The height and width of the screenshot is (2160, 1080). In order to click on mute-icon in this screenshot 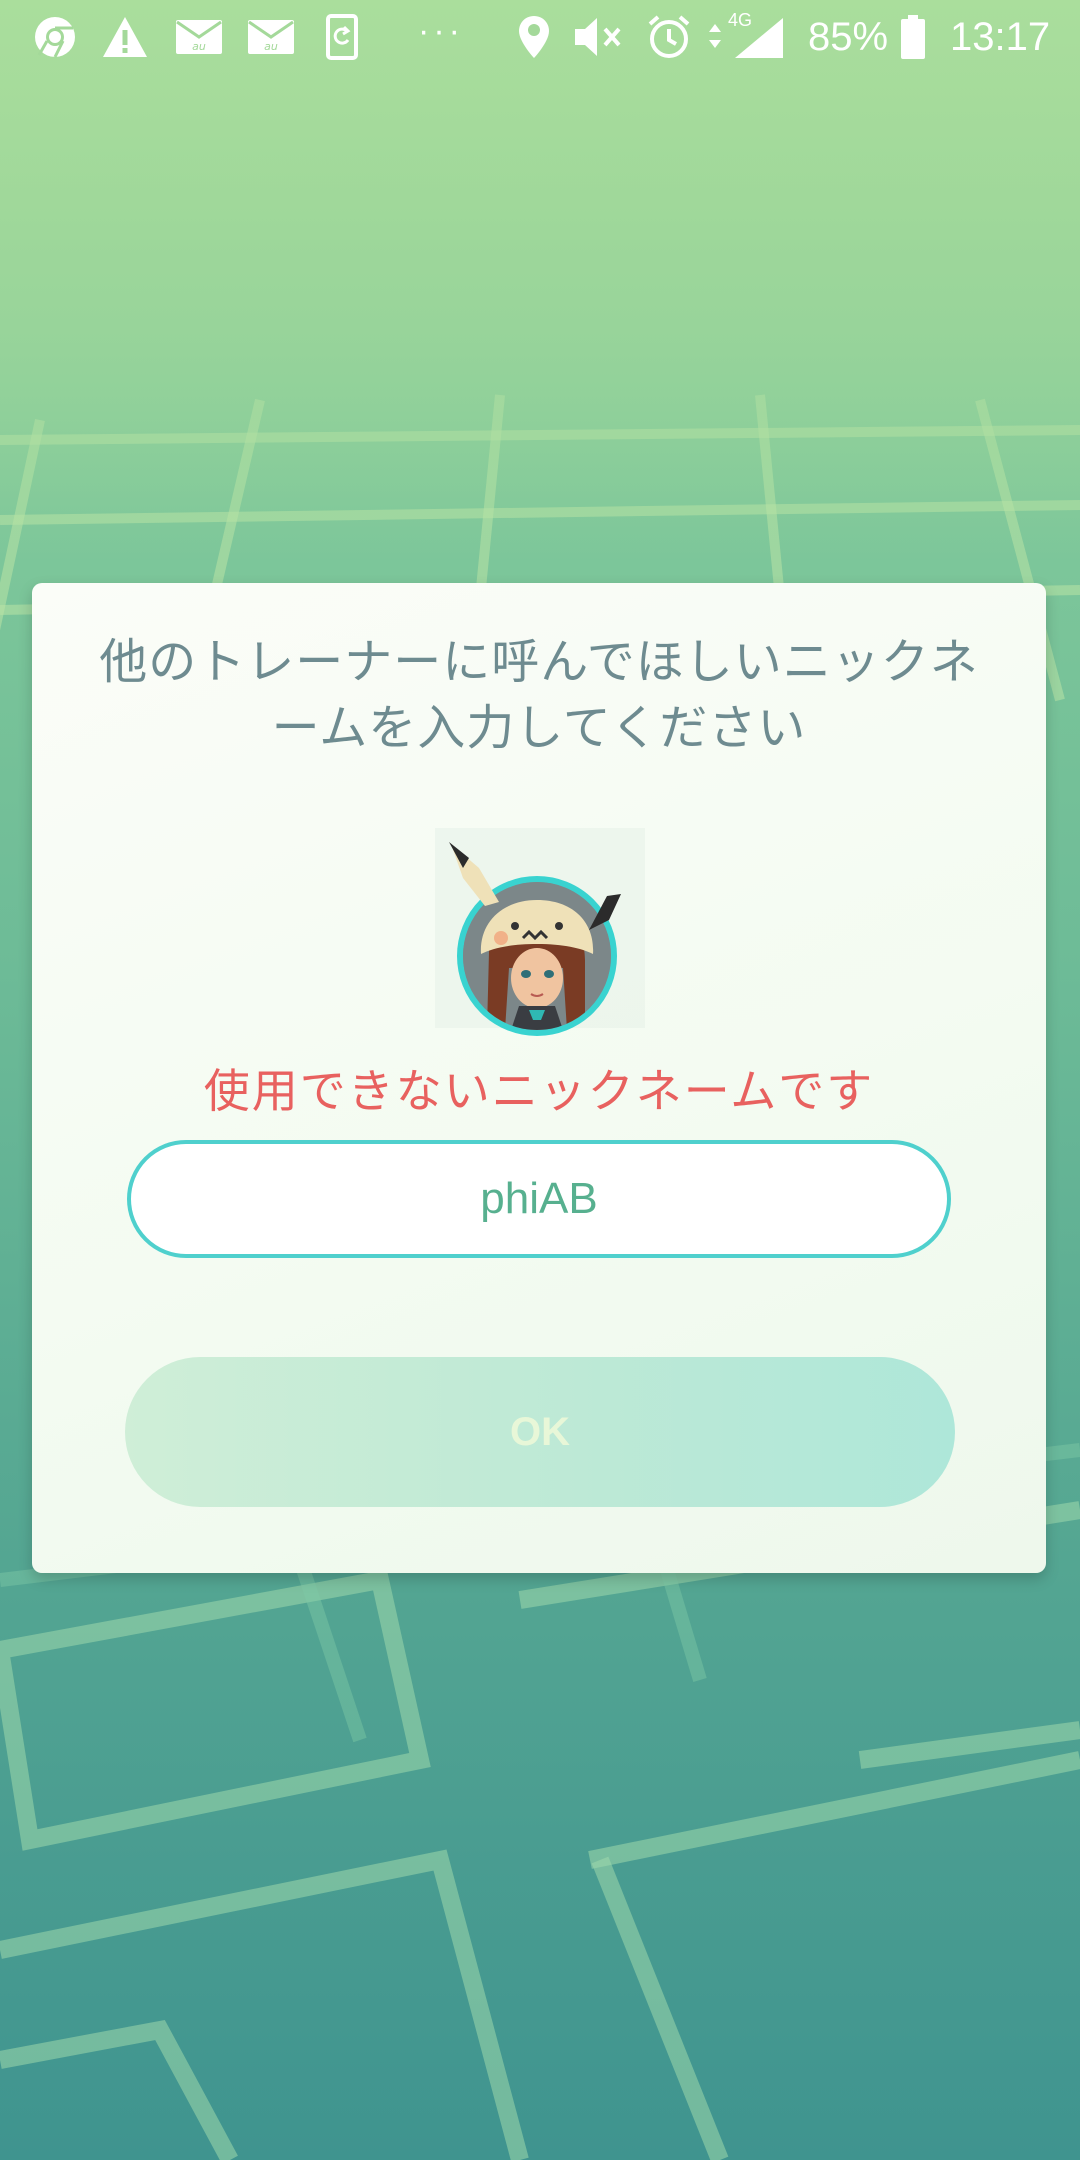, I will do `click(600, 37)`.